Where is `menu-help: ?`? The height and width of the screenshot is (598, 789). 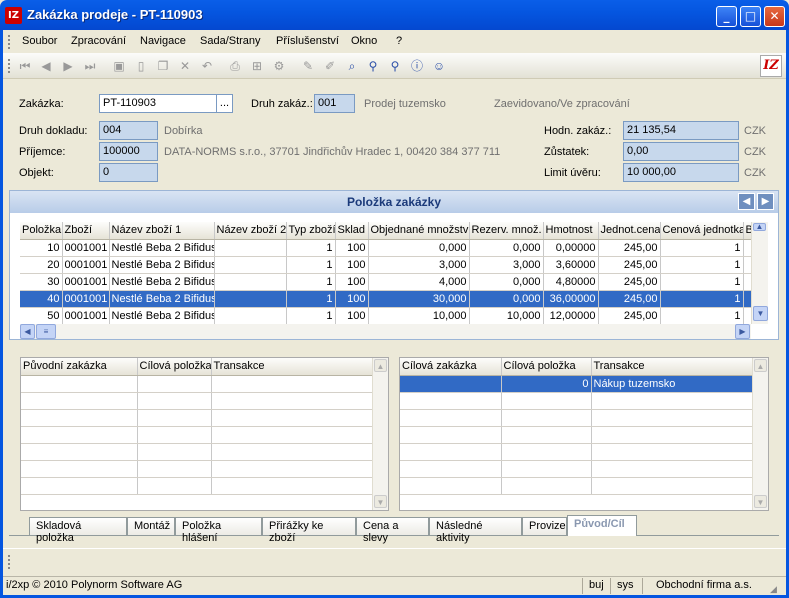
menu-help: ? is located at coordinates (399, 41).